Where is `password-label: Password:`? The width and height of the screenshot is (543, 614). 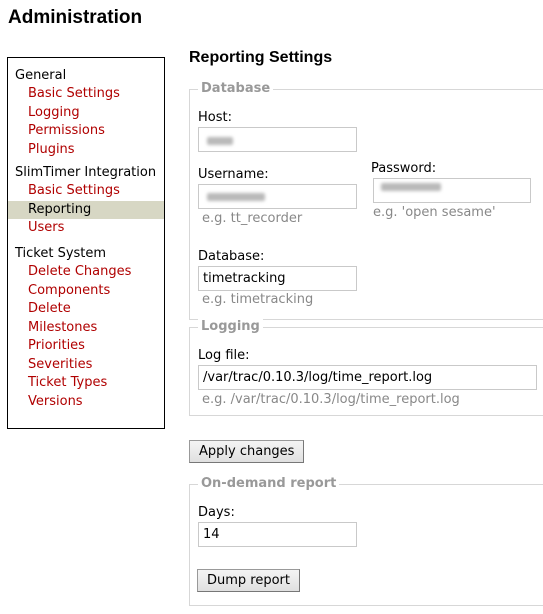 password-label: Password: is located at coordinates (404, 168).